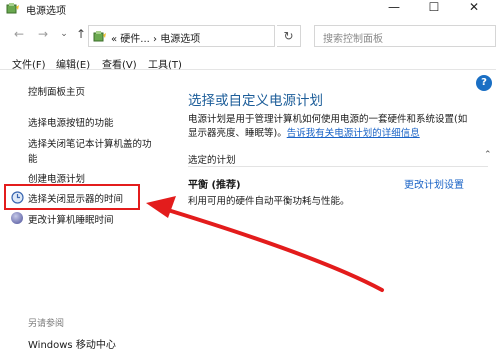 Image resolution: width=496 pixels, height=355 pixels. I want to click on see-also-mobility-center: Windows 移动中心, so click(72, 343).